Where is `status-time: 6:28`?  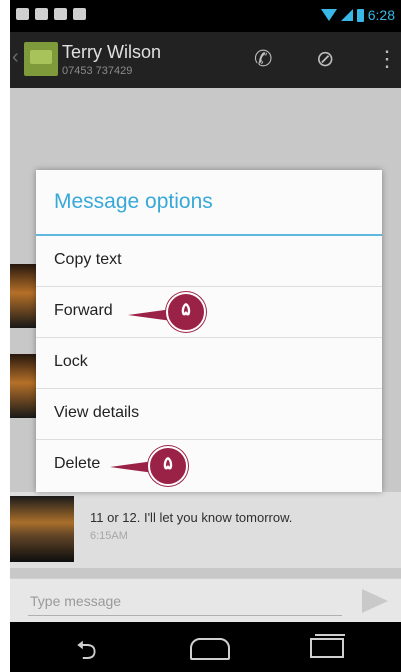
status-time: 6:28 is located at coordinates (381, 15).